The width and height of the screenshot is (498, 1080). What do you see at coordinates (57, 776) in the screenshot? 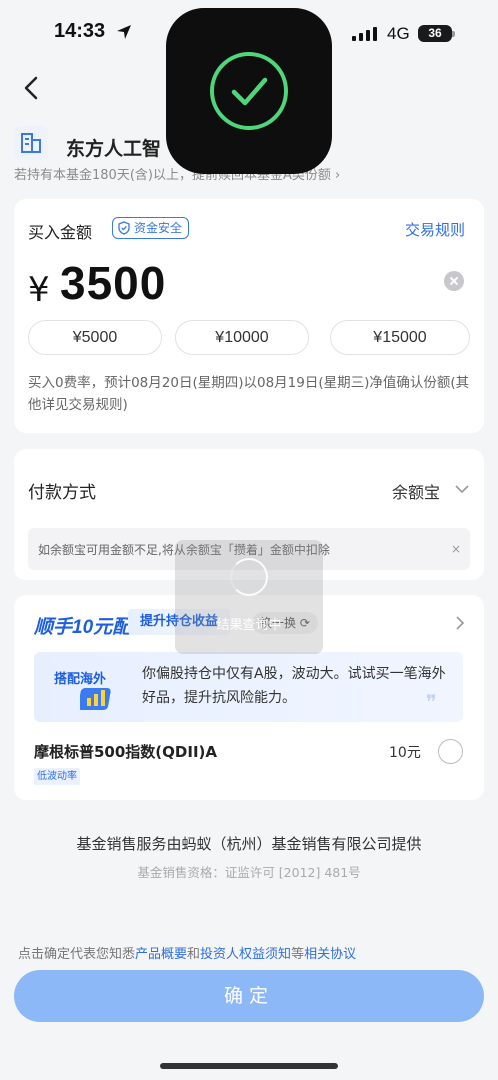
I see `low-volatility-tag: 低波动率` at bounding box center [57, 776].